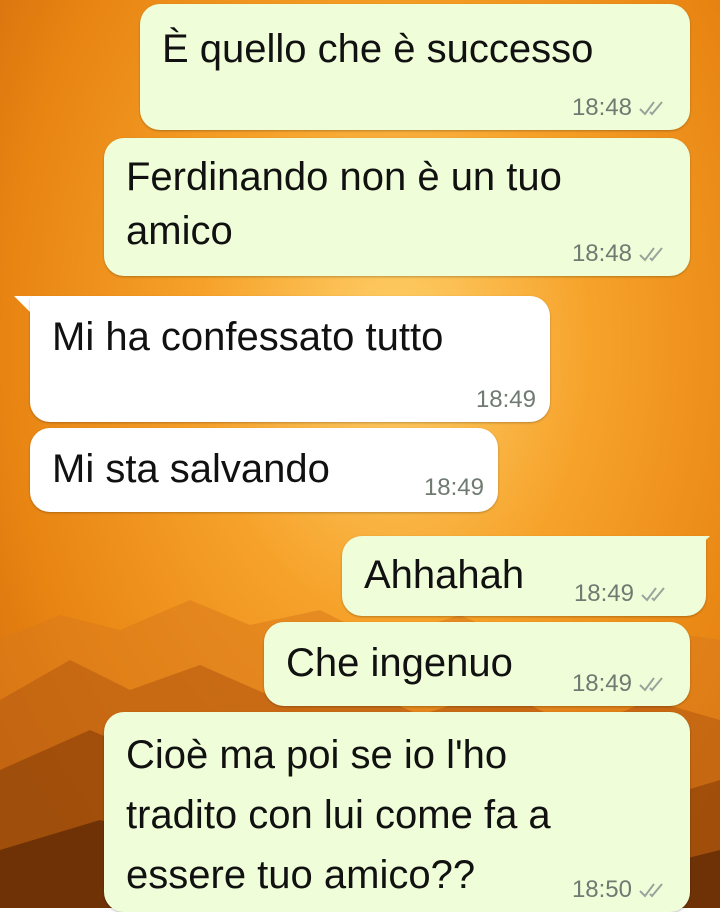  I want to click on message-text: Mi ha confessato tutto, so click(248, 337).